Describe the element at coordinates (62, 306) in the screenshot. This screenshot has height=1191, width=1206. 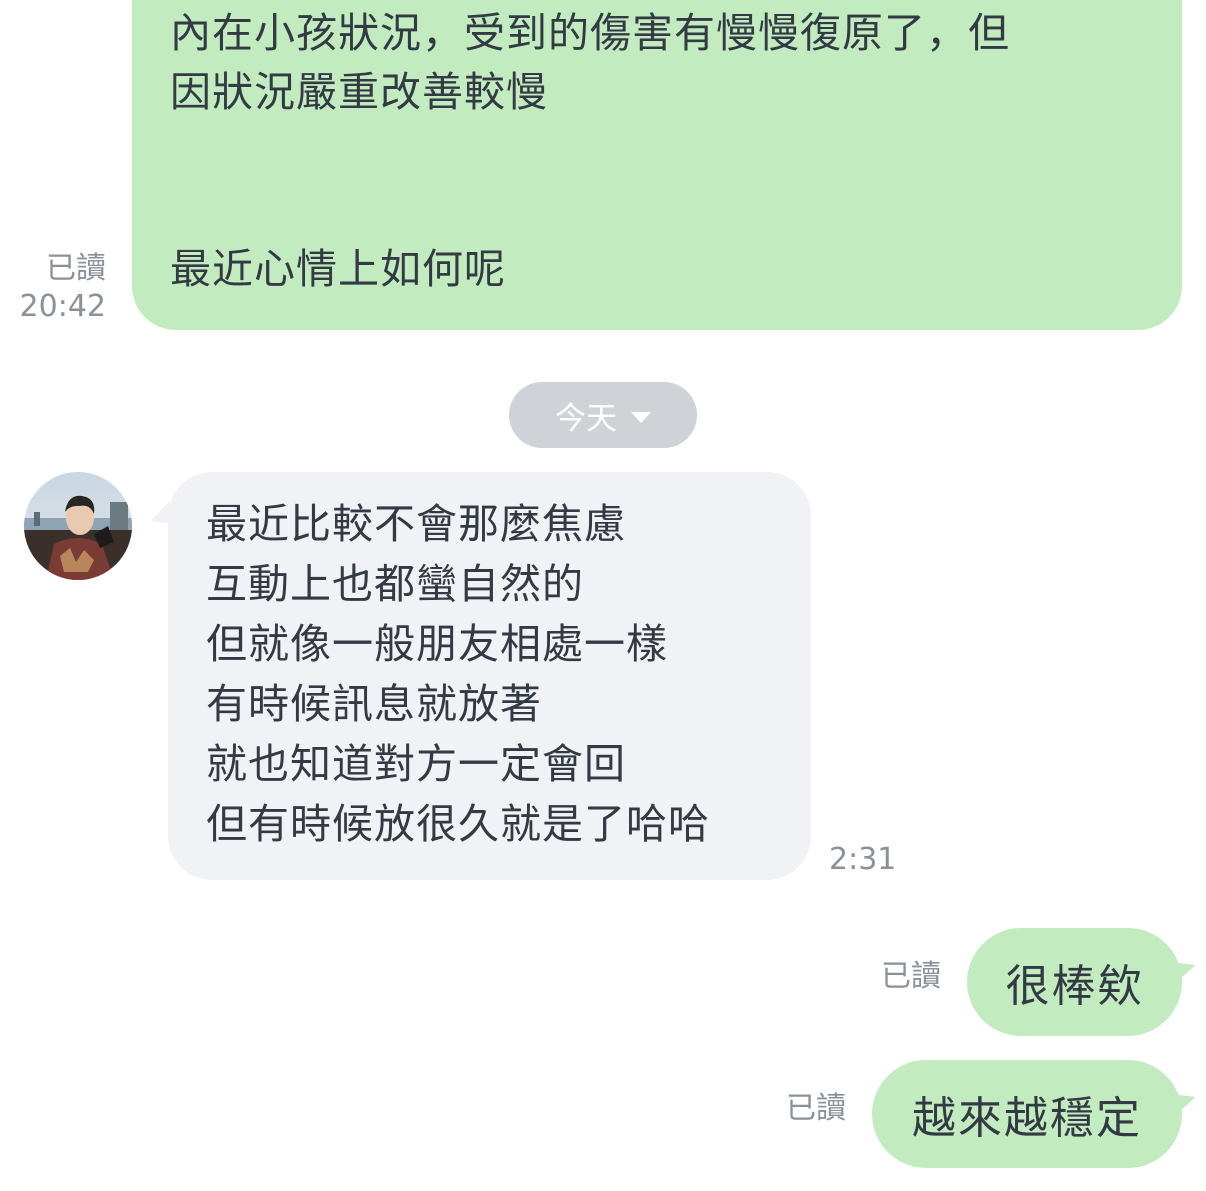
I see `message-time: 20:42` at that location.